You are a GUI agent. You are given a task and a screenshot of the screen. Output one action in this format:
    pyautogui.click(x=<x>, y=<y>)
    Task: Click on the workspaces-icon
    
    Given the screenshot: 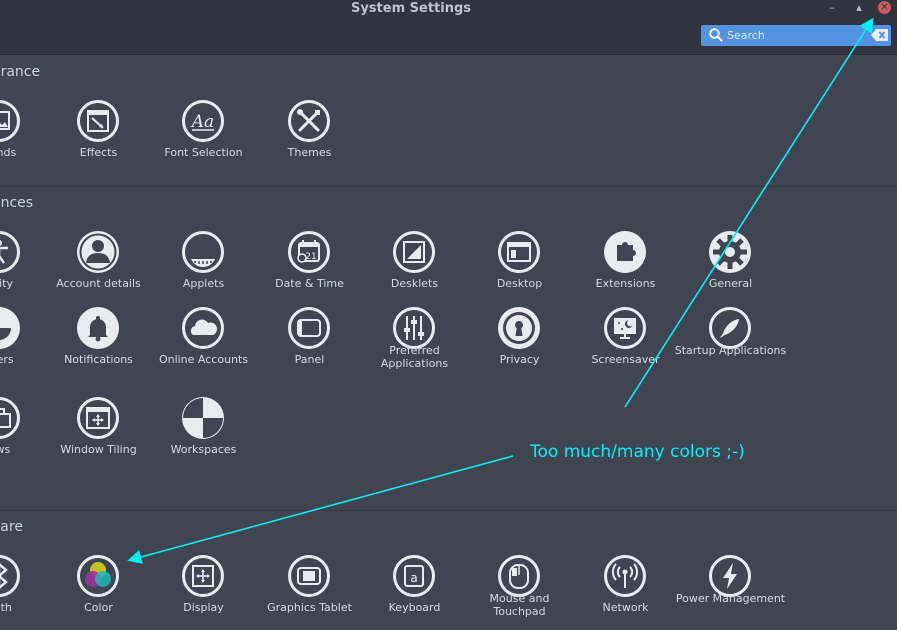 What is the action you would take?
    pyautogui.click(x=203, y=418)
    